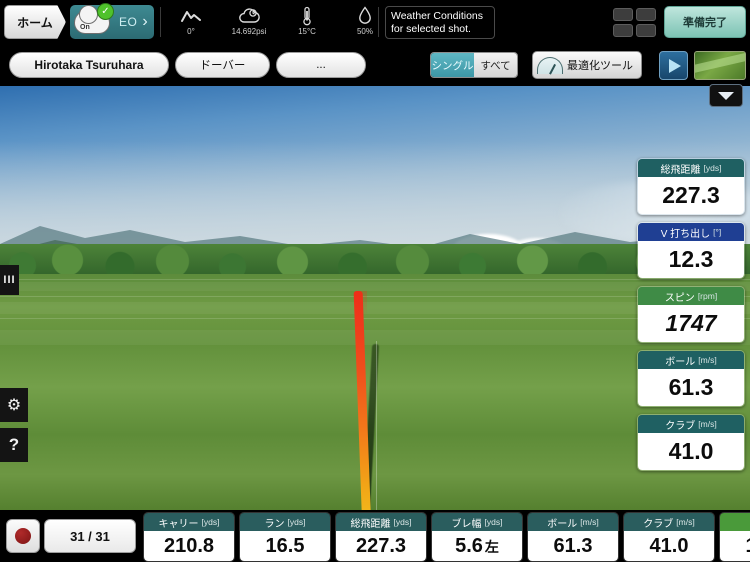 The image size is (750, 562). I want to click on club-select-button: ドーバー, so click(222, 65).